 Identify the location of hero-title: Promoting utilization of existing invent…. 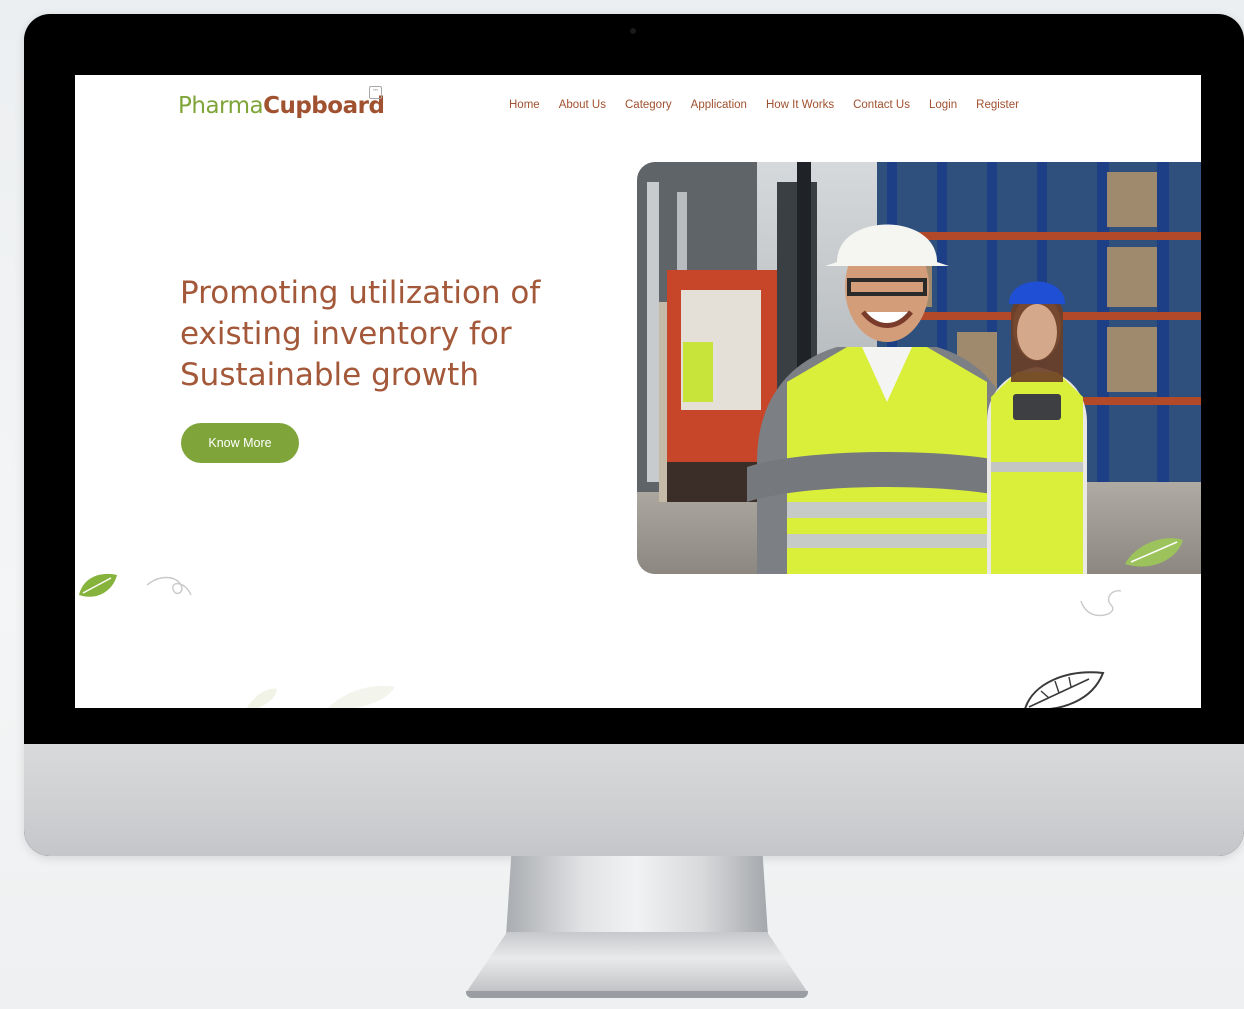
(390, 334).